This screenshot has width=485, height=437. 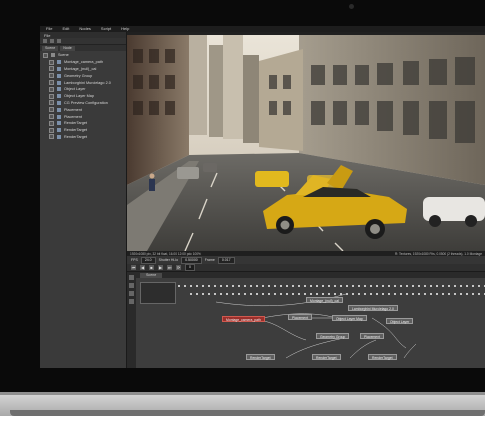 I want to click on graph-node-label: Montage_(null)_cal, so click(x=324, y=301).